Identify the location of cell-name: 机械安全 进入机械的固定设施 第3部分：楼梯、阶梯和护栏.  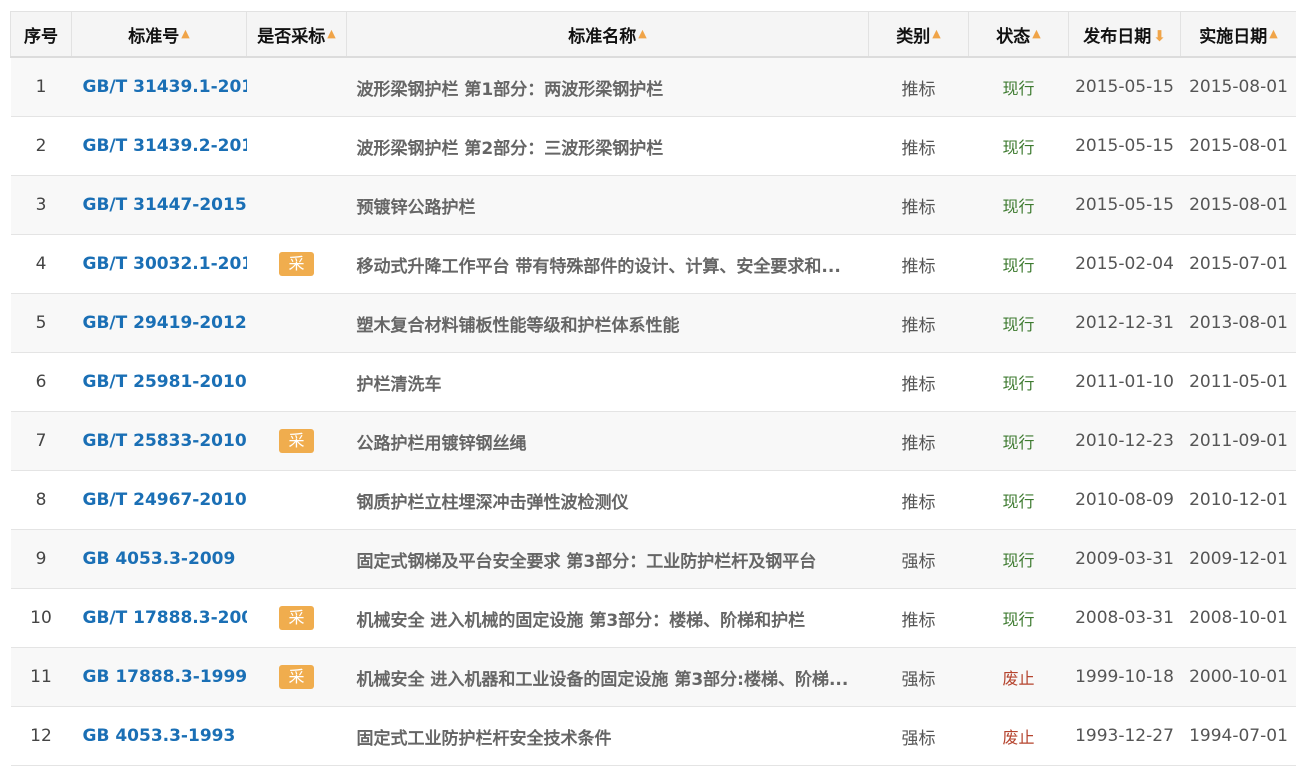
(607, 618).